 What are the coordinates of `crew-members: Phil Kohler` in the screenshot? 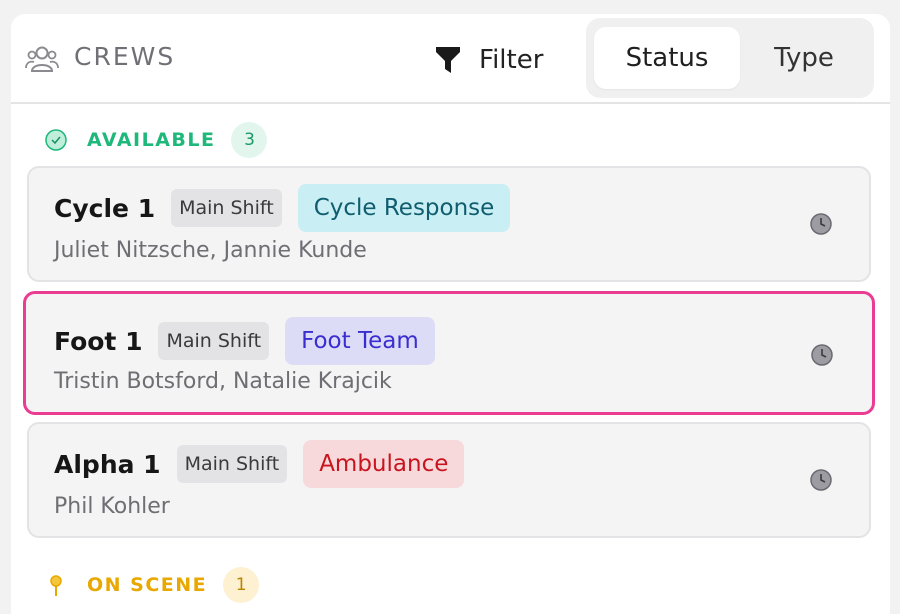 It's located at (112, 506).